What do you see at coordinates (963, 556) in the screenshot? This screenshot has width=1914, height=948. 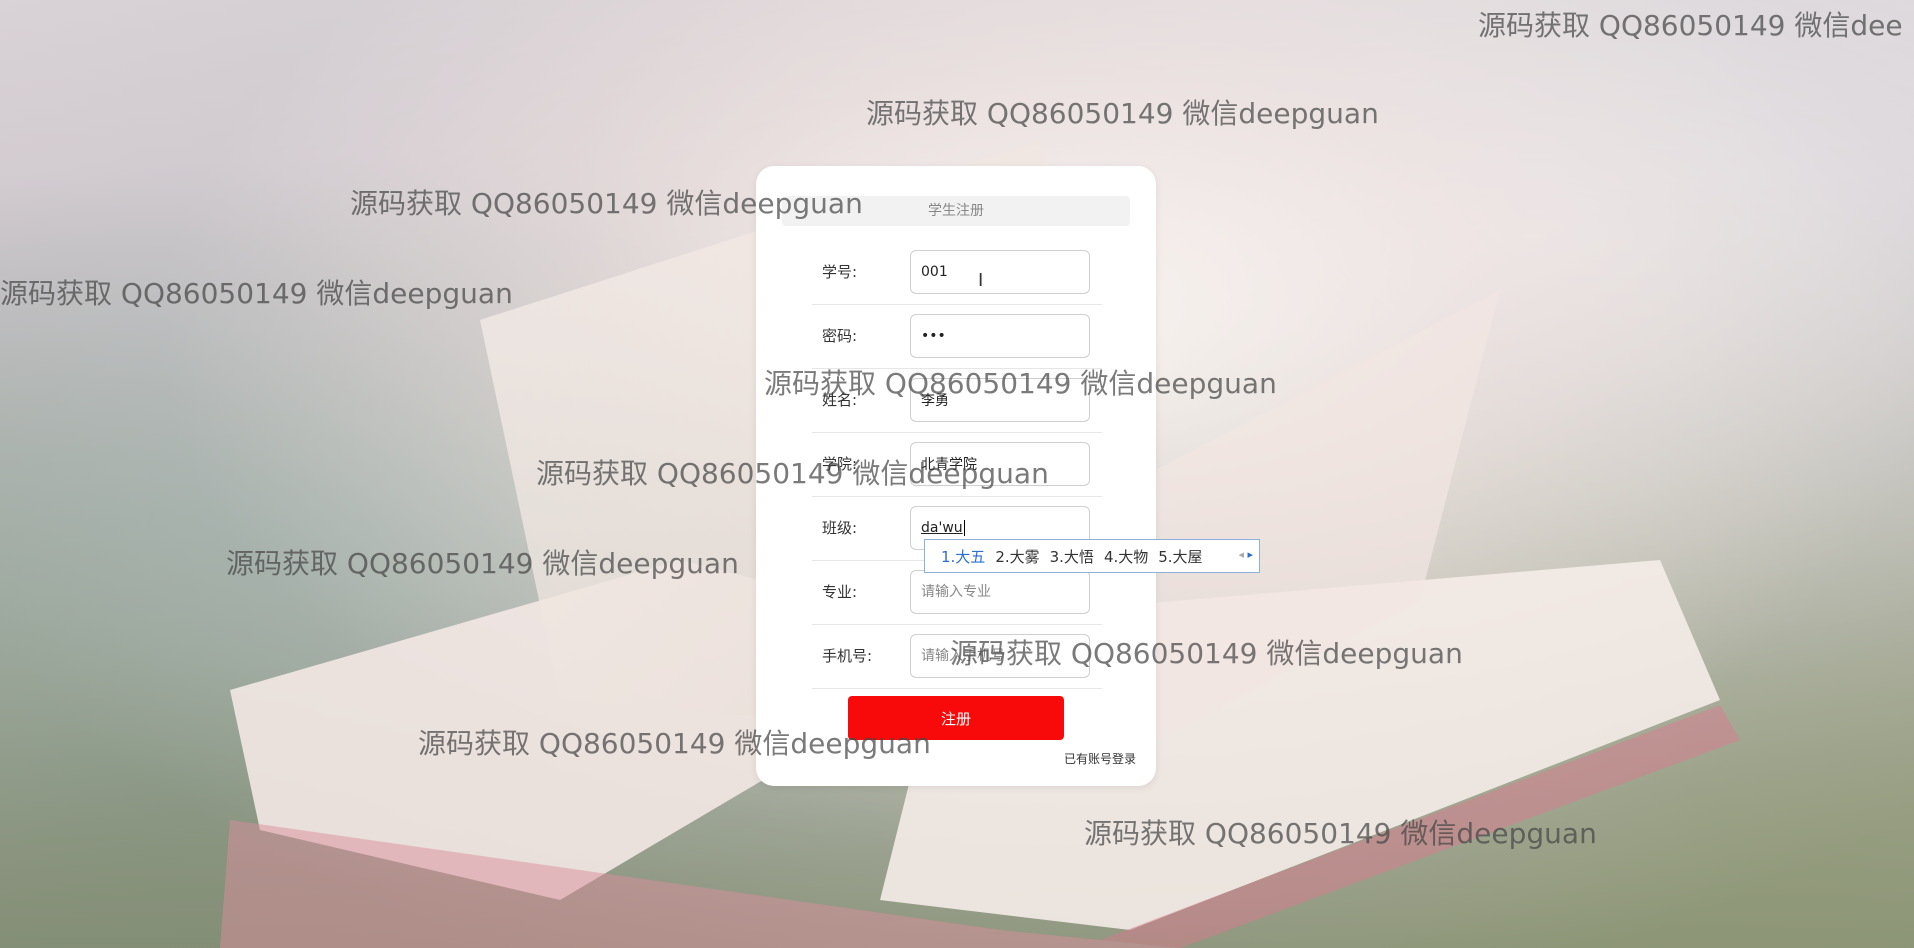 I see `ime-candidate: 1.大五` at bounding box center [963, 556].